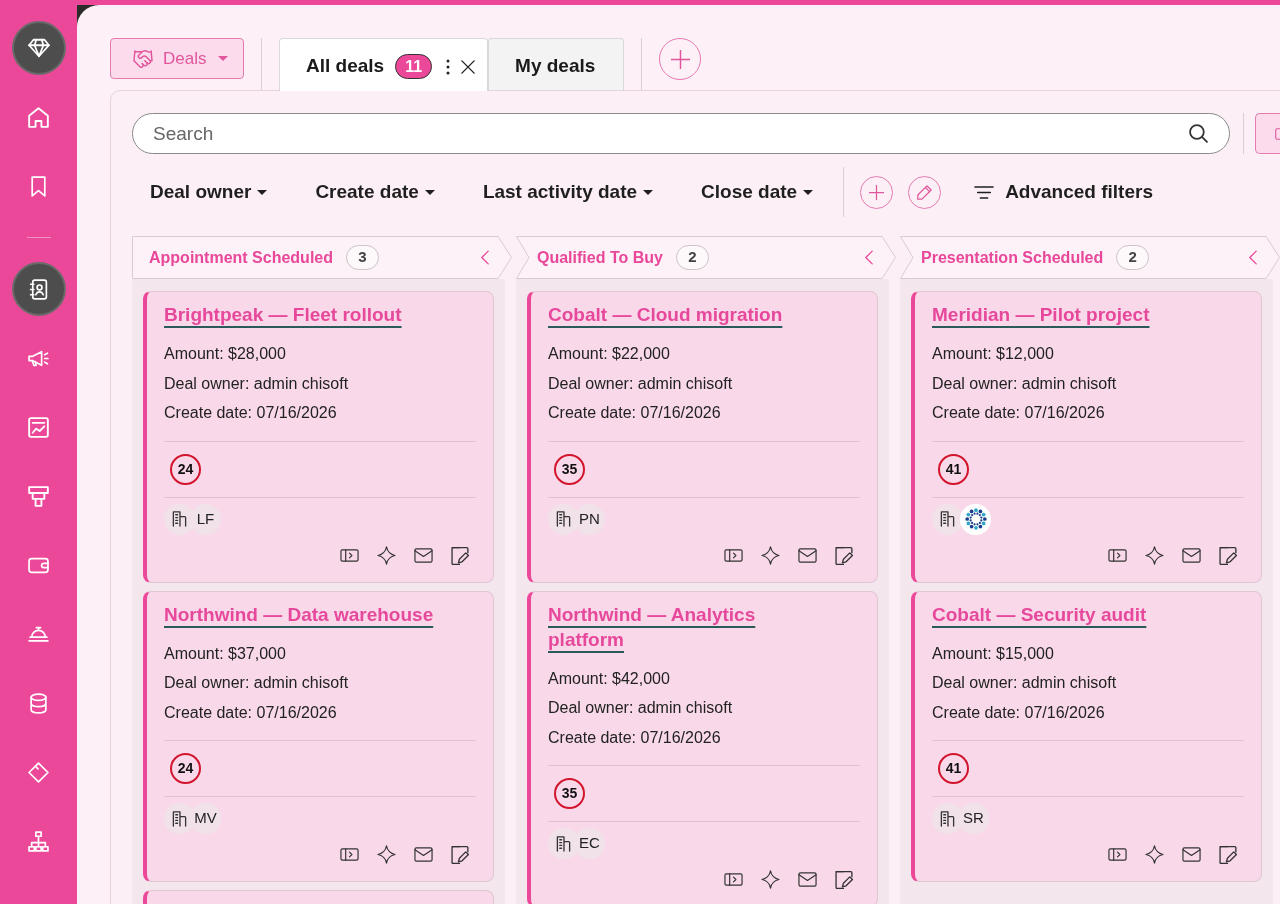  I want to click on filter-dropdown: Deal owner, so click(209, 192).